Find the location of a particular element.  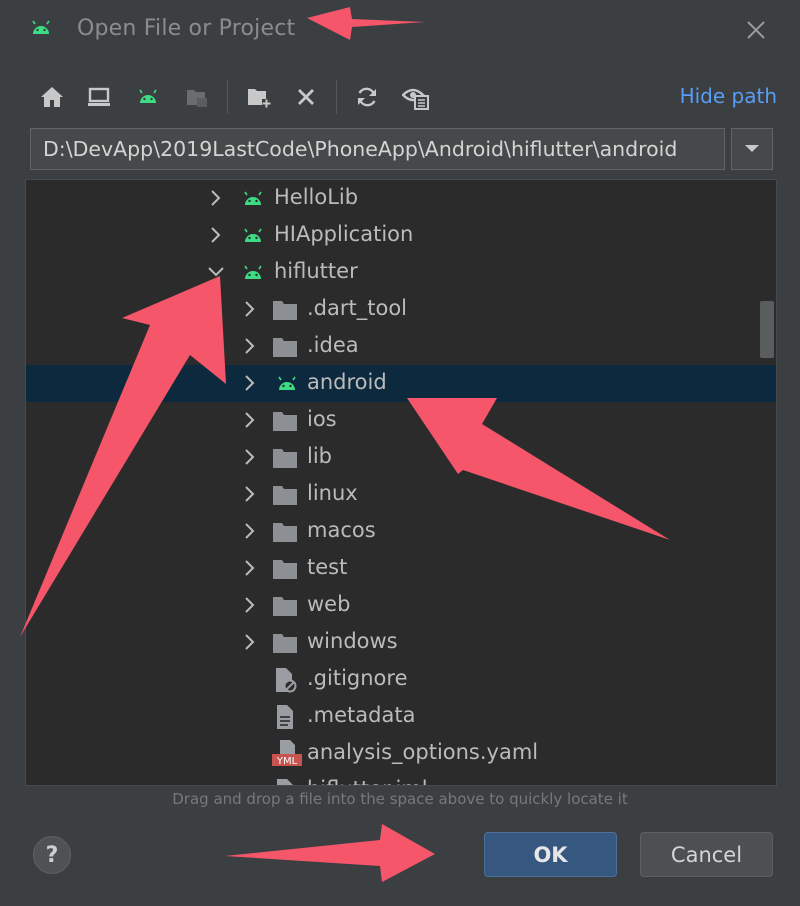

tree-item-label: macos is located at coordinates (341, 530).